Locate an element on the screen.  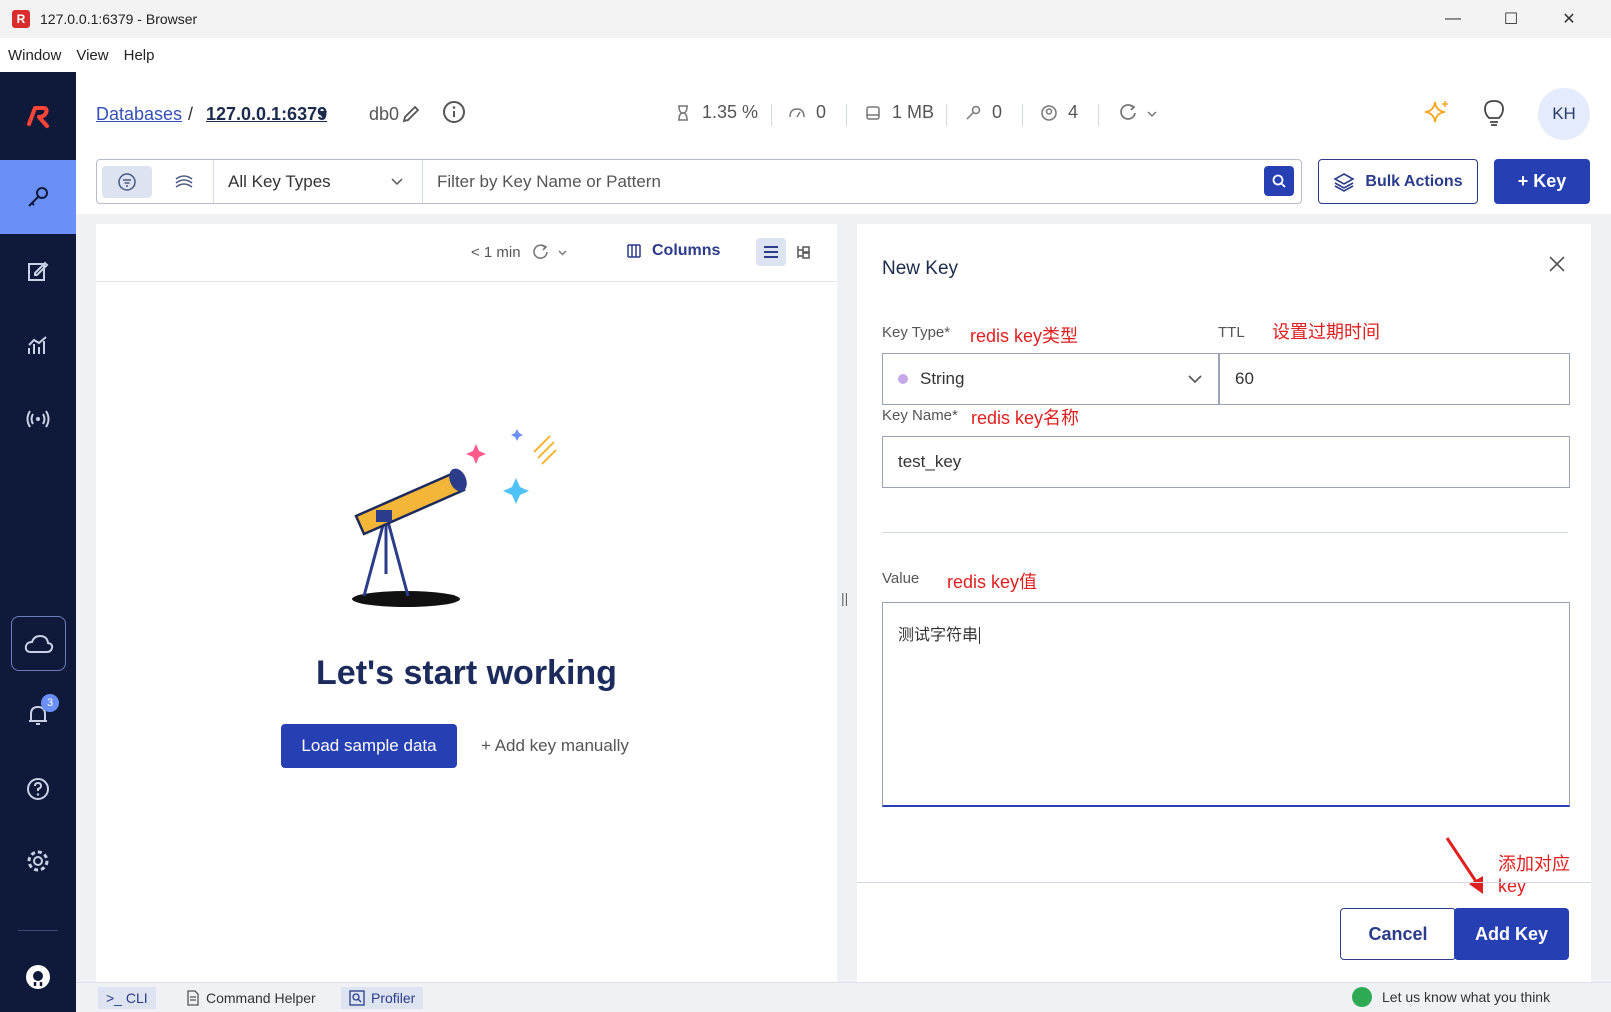
document-icon is located at coordinates (193, 998).